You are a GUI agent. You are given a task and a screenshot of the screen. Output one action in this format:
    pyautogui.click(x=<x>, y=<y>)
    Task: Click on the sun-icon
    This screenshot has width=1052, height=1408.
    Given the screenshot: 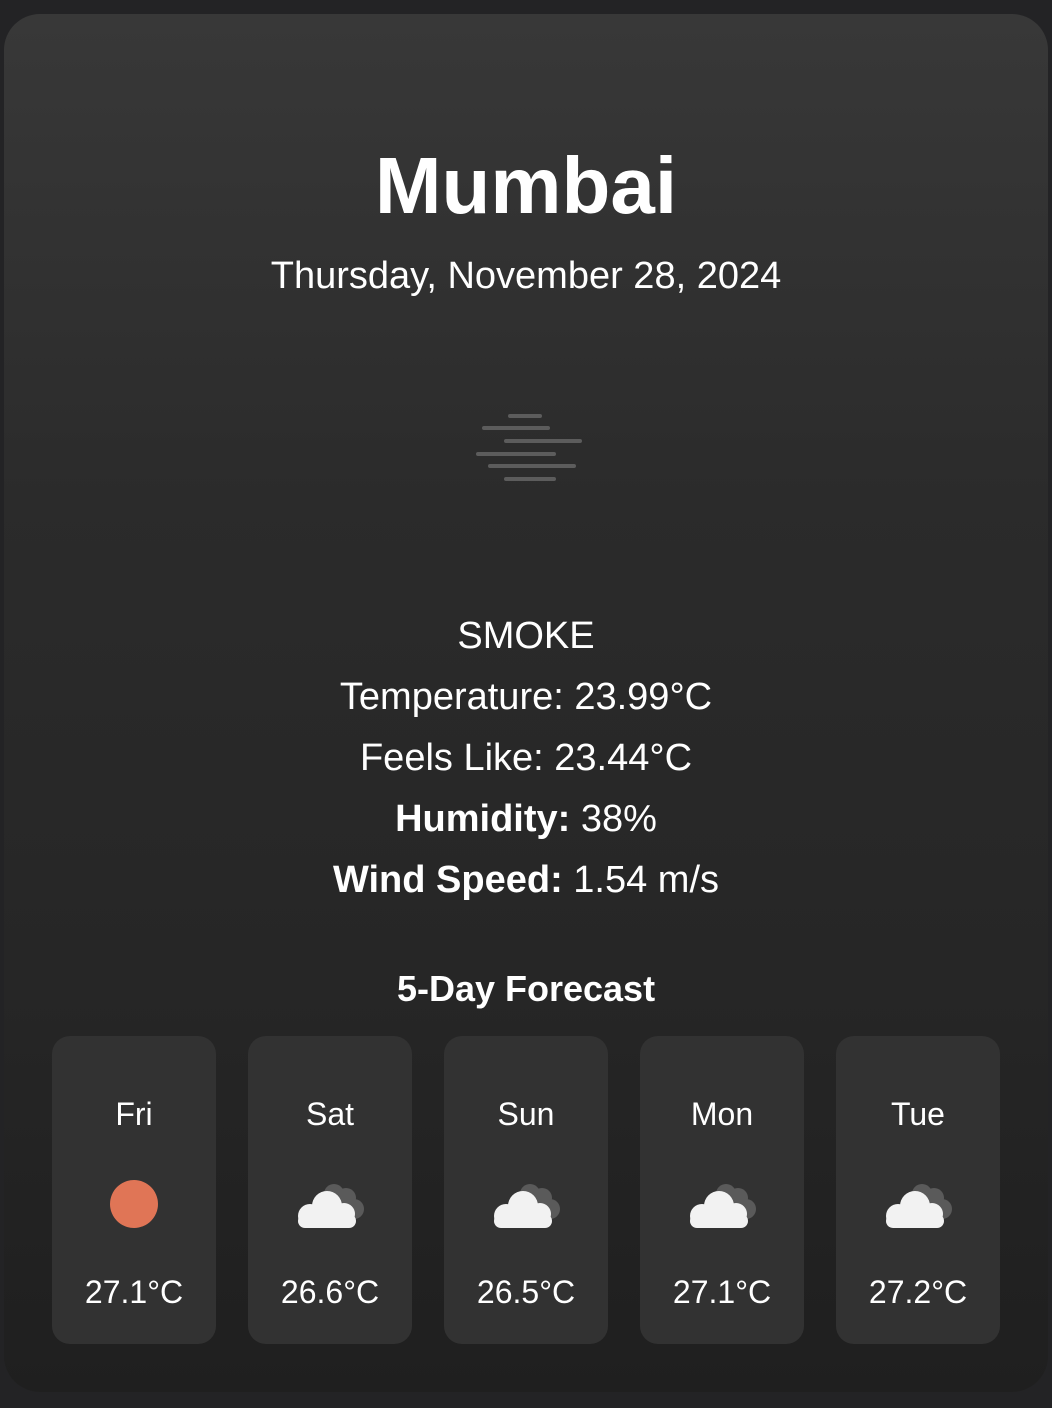 What is the action you would take?
    pyautogui.click(x=134, y=1204)
    